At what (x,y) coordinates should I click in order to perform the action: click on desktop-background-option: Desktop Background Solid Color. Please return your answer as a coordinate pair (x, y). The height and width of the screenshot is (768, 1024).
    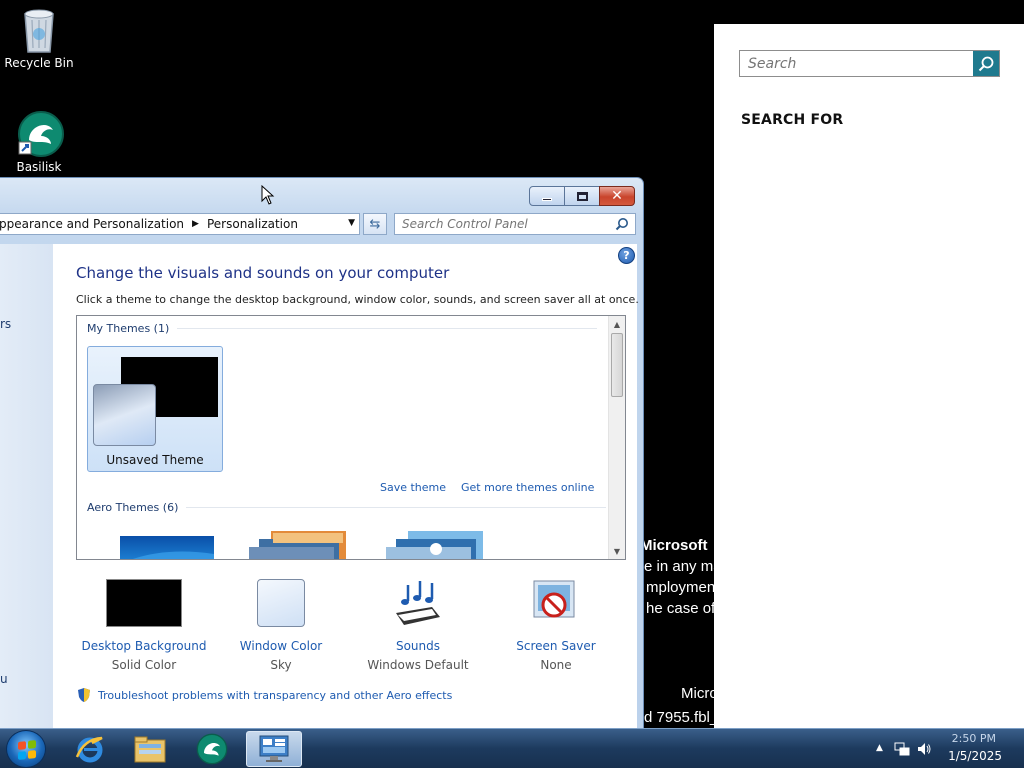
    Looking at the image, I should click on (144, 625).